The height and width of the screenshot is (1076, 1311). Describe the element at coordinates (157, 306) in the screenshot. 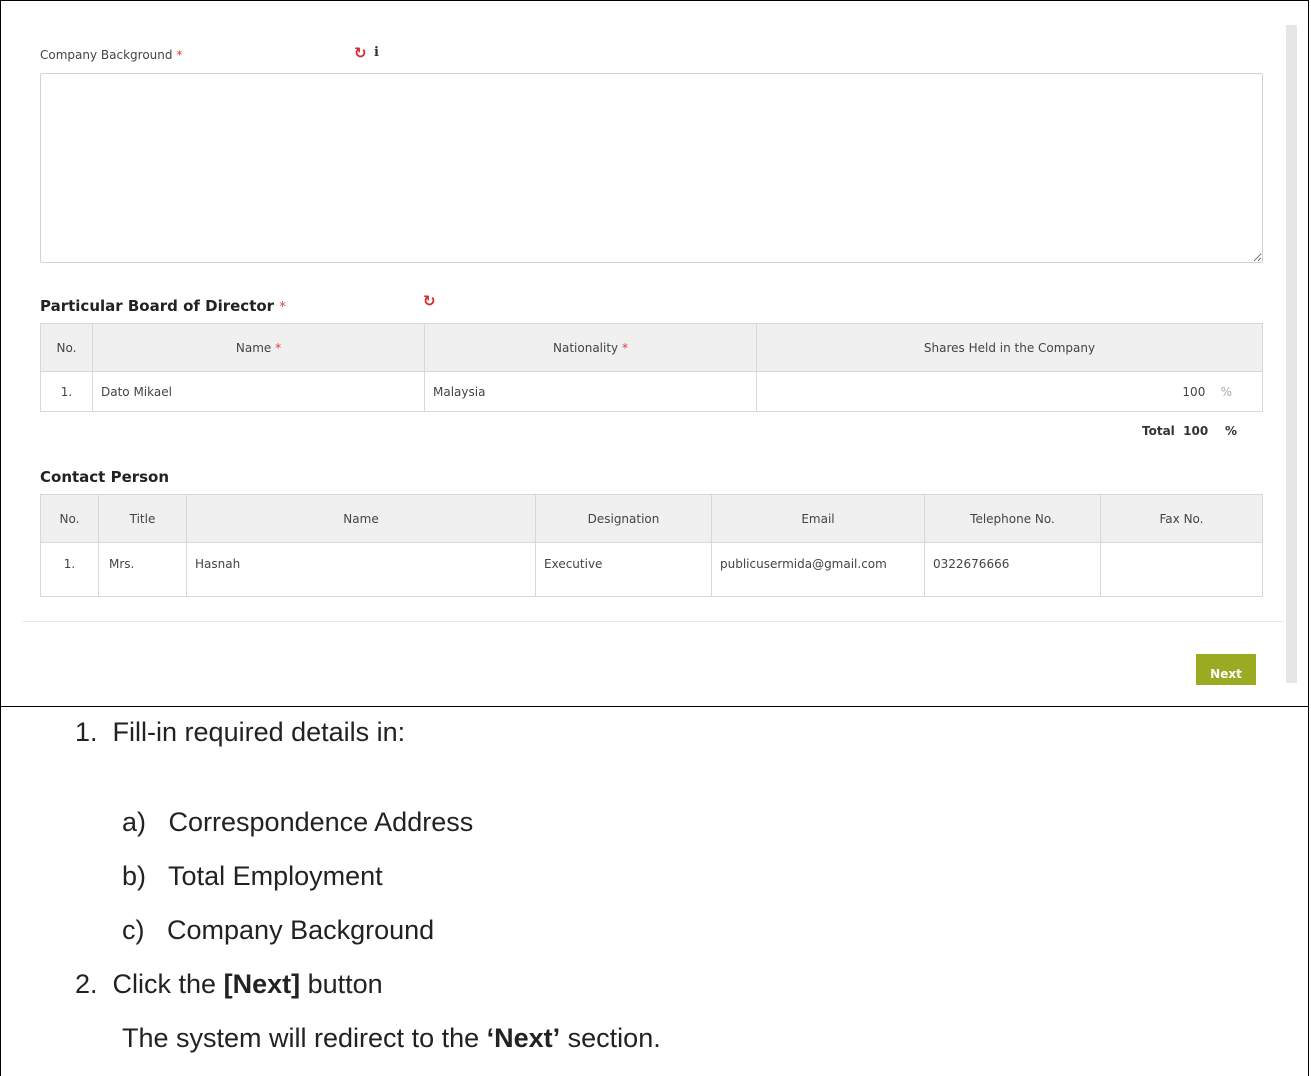

I see `board-title-text: Particular Board of Director` at that location.